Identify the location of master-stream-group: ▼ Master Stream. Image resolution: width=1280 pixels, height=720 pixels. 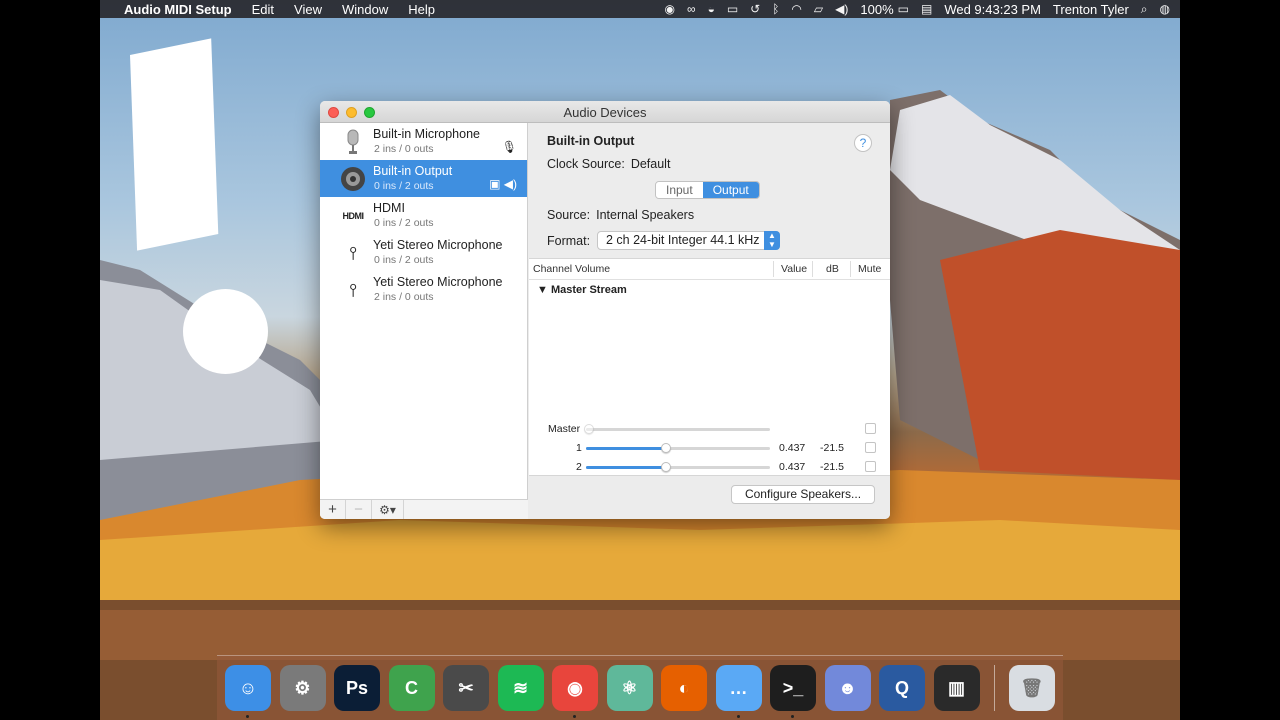
(582, 290).